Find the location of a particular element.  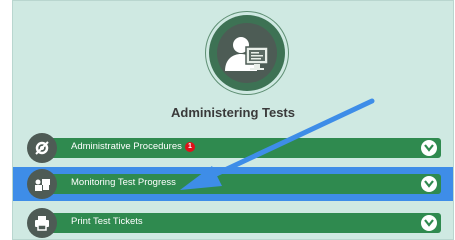

accordion-print-test-tickets: Print Test Tickets is located at coordinates (234, 223).